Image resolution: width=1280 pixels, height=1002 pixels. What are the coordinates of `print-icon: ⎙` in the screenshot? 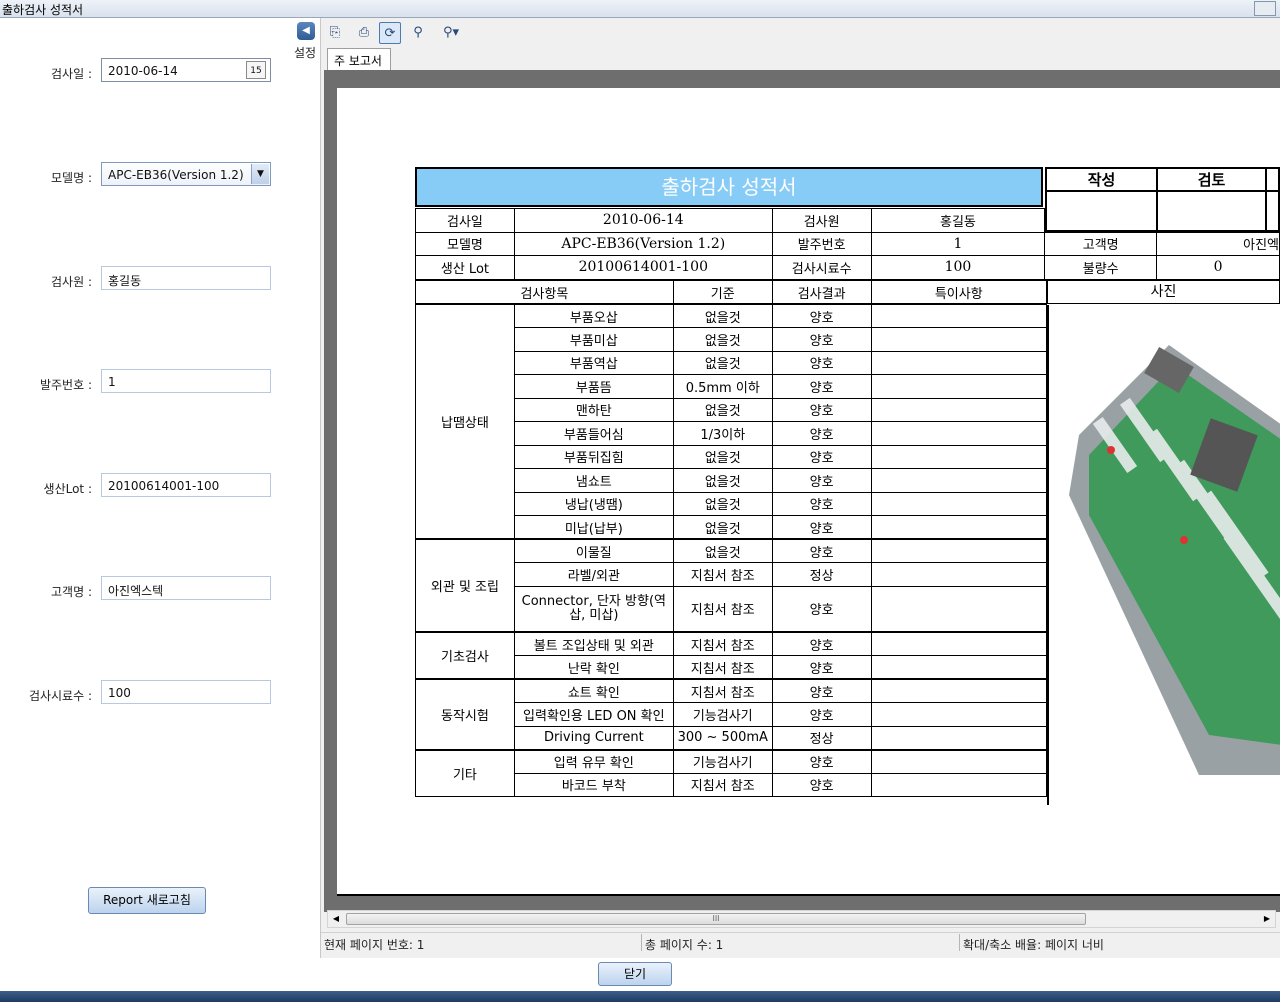 It's located at (364, 33).